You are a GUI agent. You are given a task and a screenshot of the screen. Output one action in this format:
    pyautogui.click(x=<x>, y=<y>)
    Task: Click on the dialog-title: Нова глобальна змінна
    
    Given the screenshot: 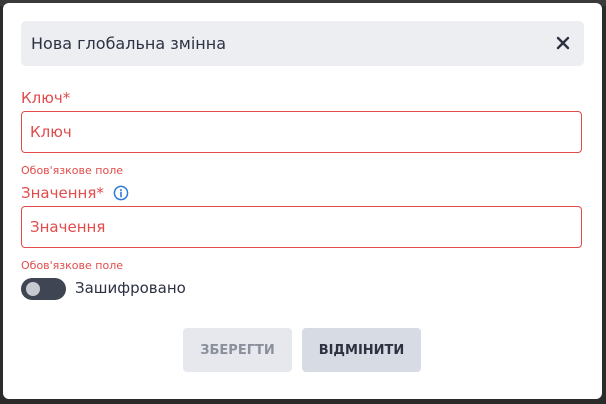 What is the action you would take?
    pyautogui.click(x=128, y=43)
    